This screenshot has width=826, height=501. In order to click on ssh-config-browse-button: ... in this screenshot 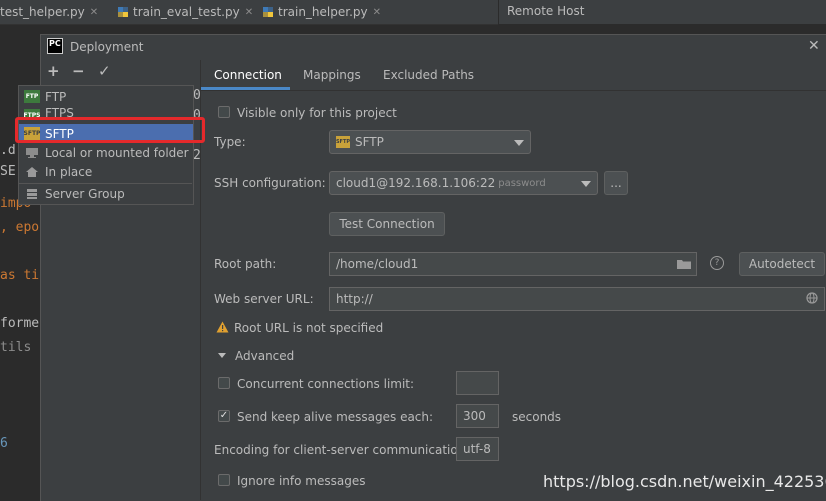, I will do `click(616, 183)`.